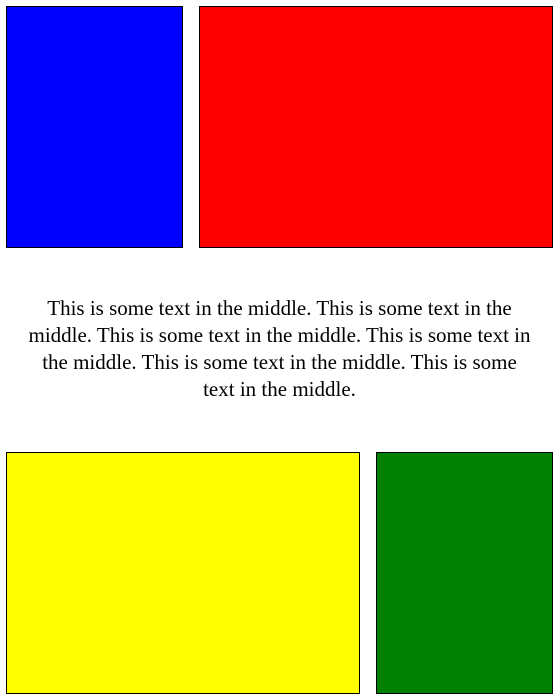 This screenshot has height=699, width=558. I want to click on blue-box, so click(94, 127).